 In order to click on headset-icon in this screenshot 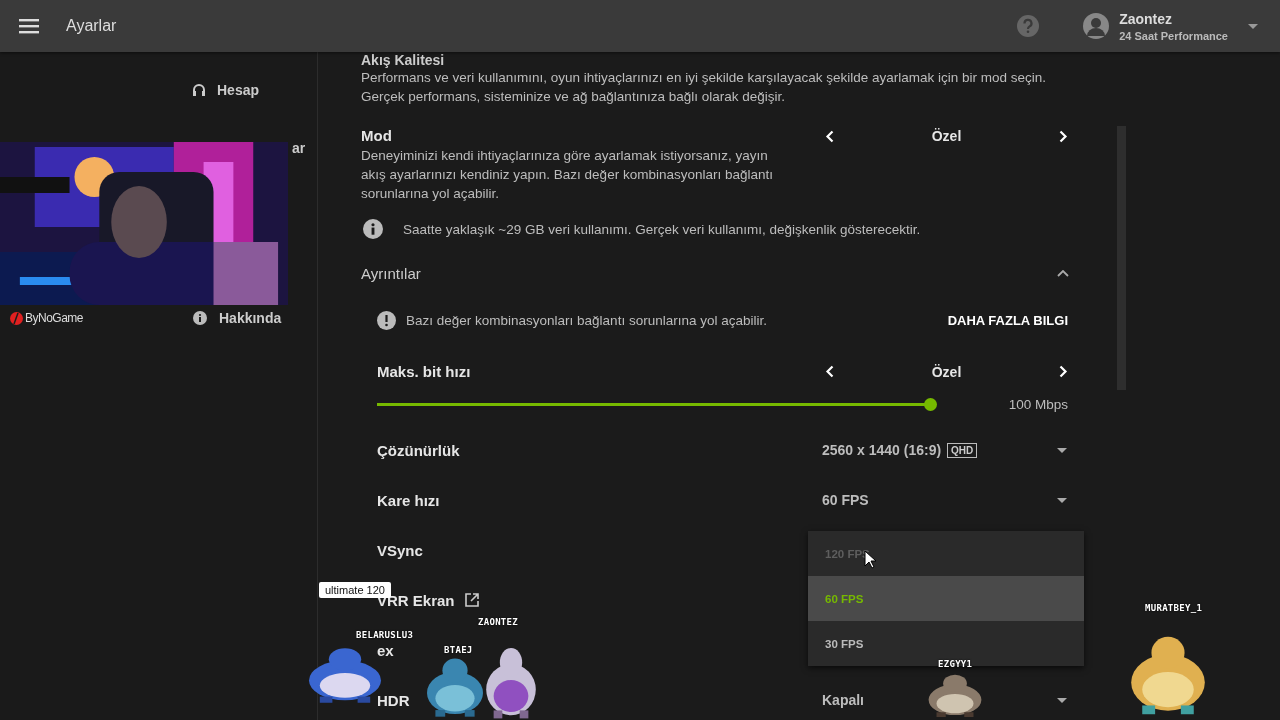, I will do `click(199, 90)`.